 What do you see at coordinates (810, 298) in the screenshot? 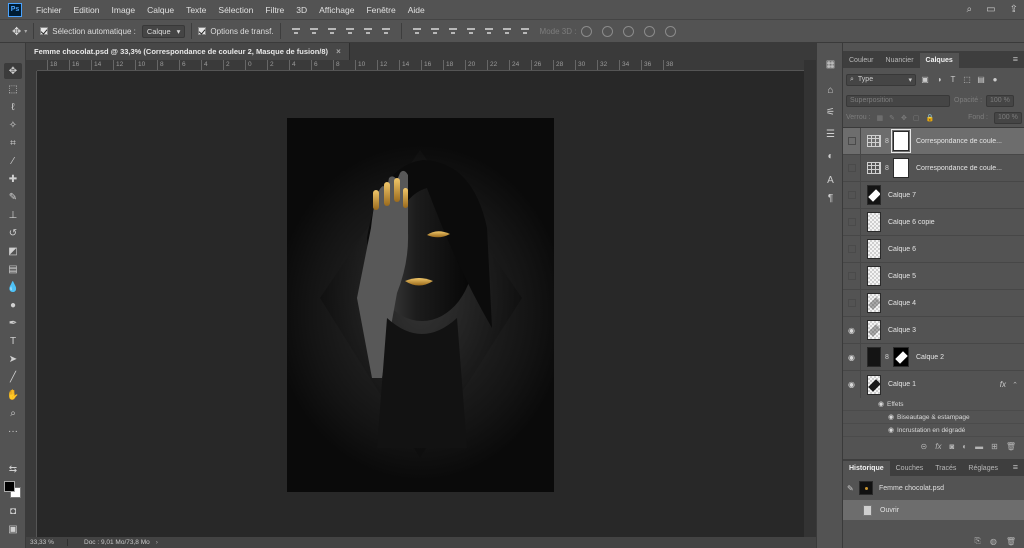
I see `vertical-scrollbar` at bounding box center [810, 298].